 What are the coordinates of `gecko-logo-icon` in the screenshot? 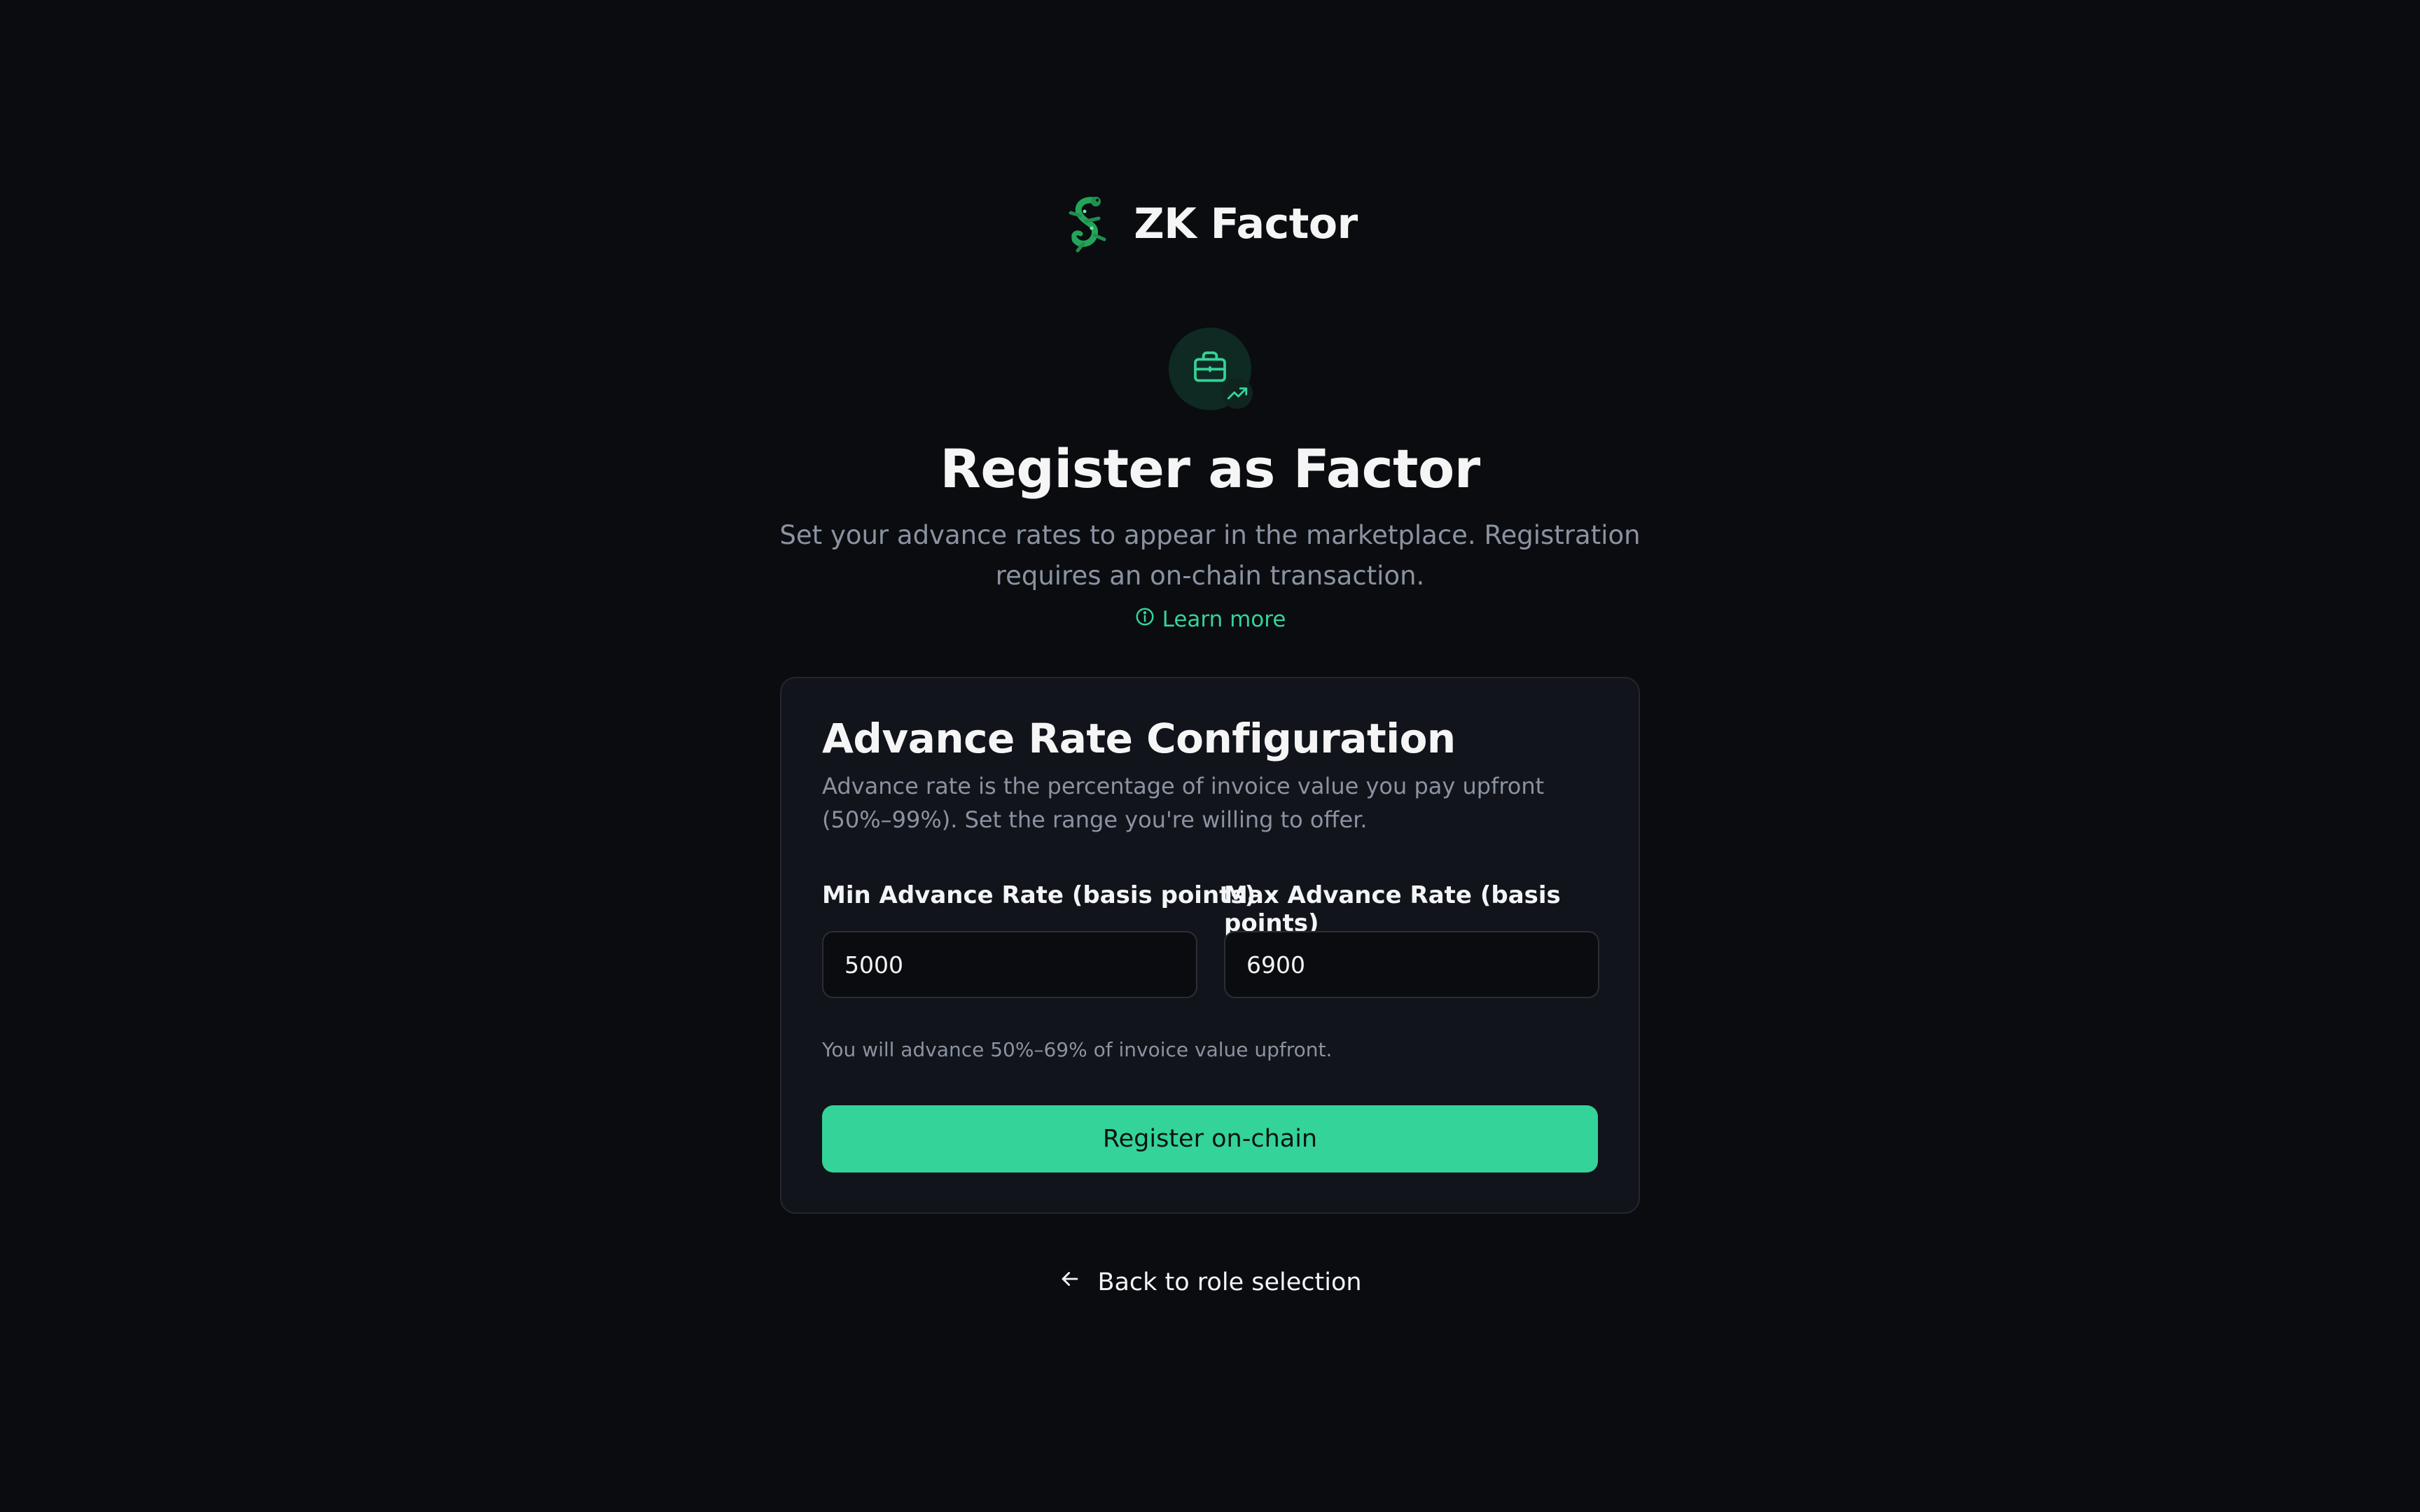 It's located at (1087, 224).